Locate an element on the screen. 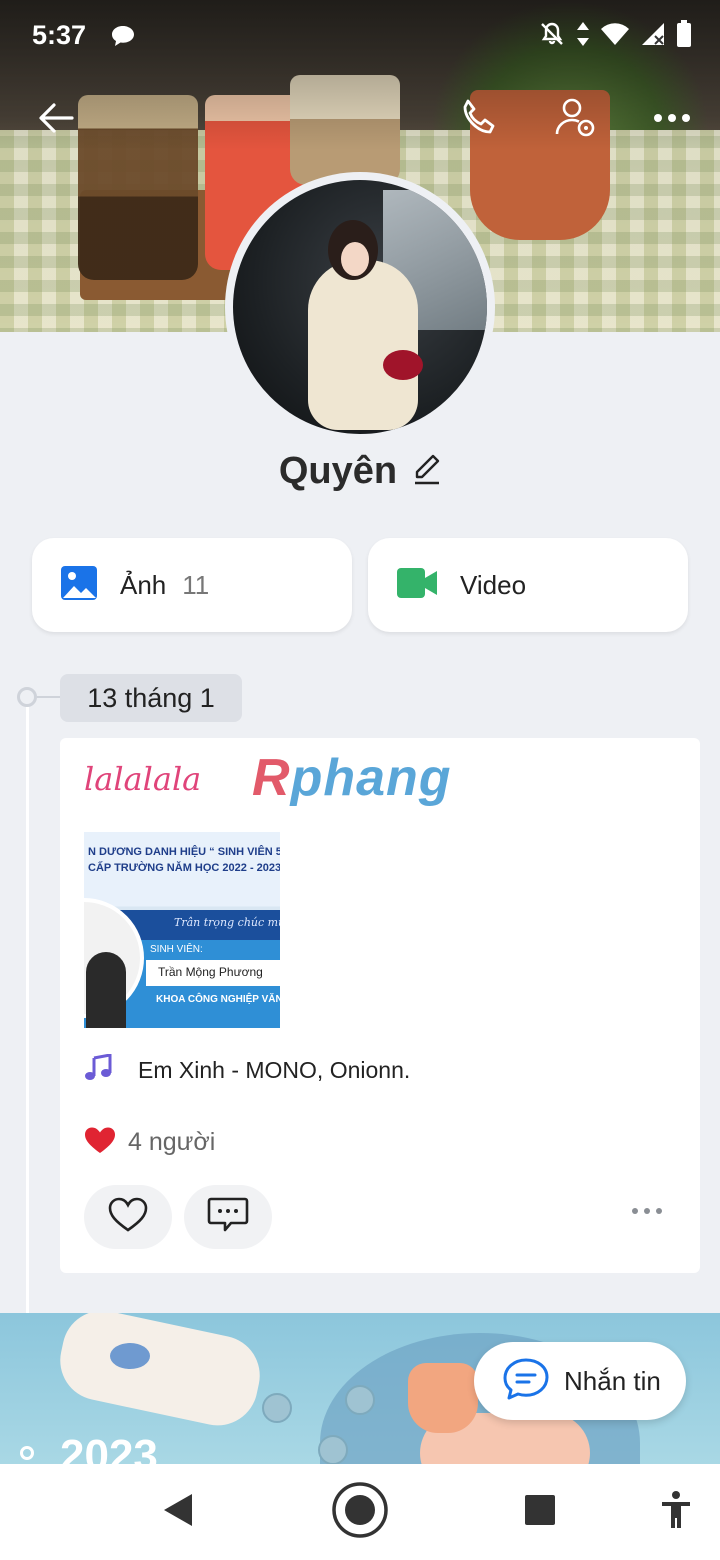  more-icon is located at coordinates (672, 120).